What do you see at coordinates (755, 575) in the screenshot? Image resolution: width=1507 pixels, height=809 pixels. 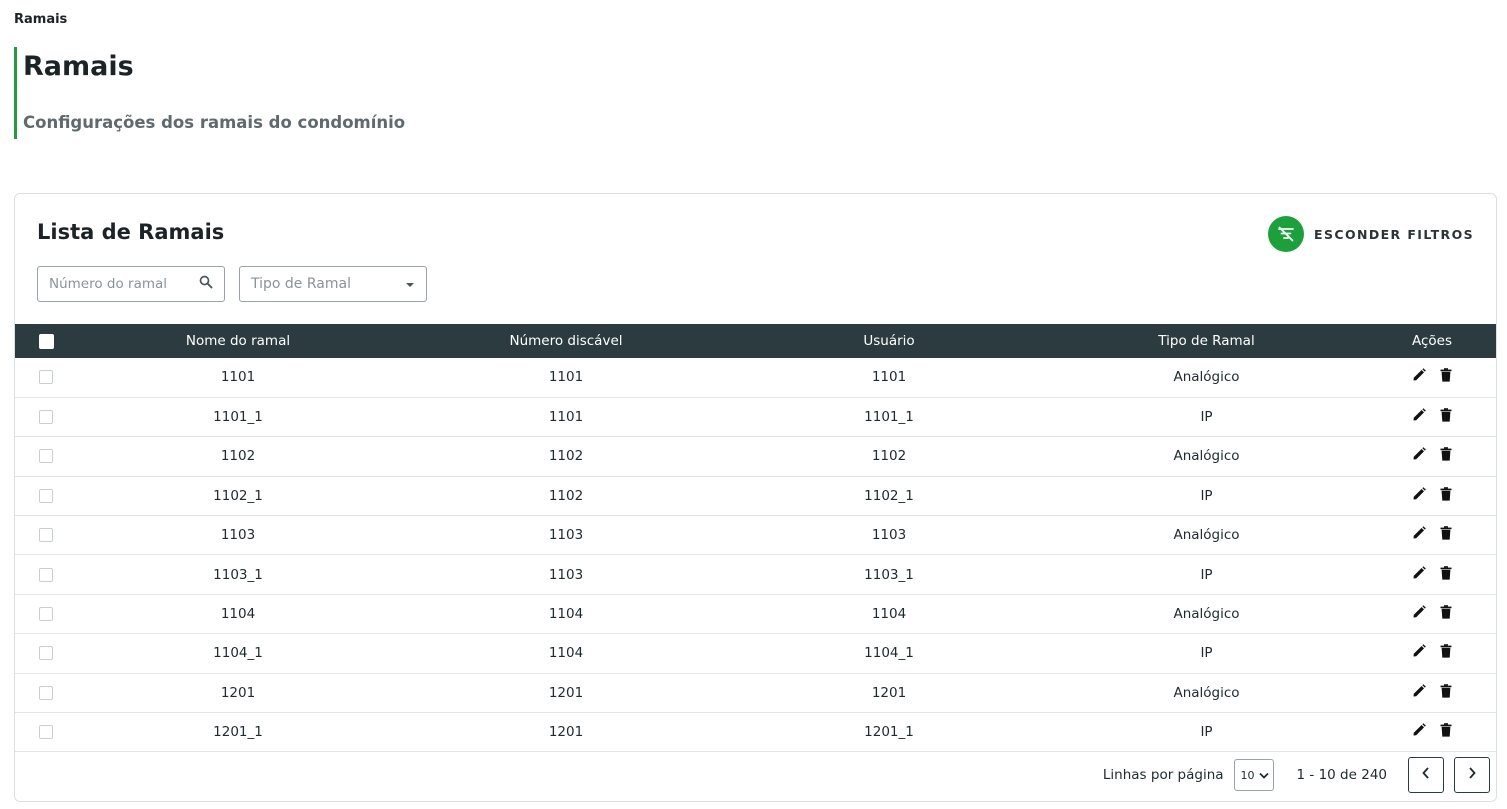 I see `table-row: 1103_1 1103 1103_1 IP` at bounding box center [755, 575].